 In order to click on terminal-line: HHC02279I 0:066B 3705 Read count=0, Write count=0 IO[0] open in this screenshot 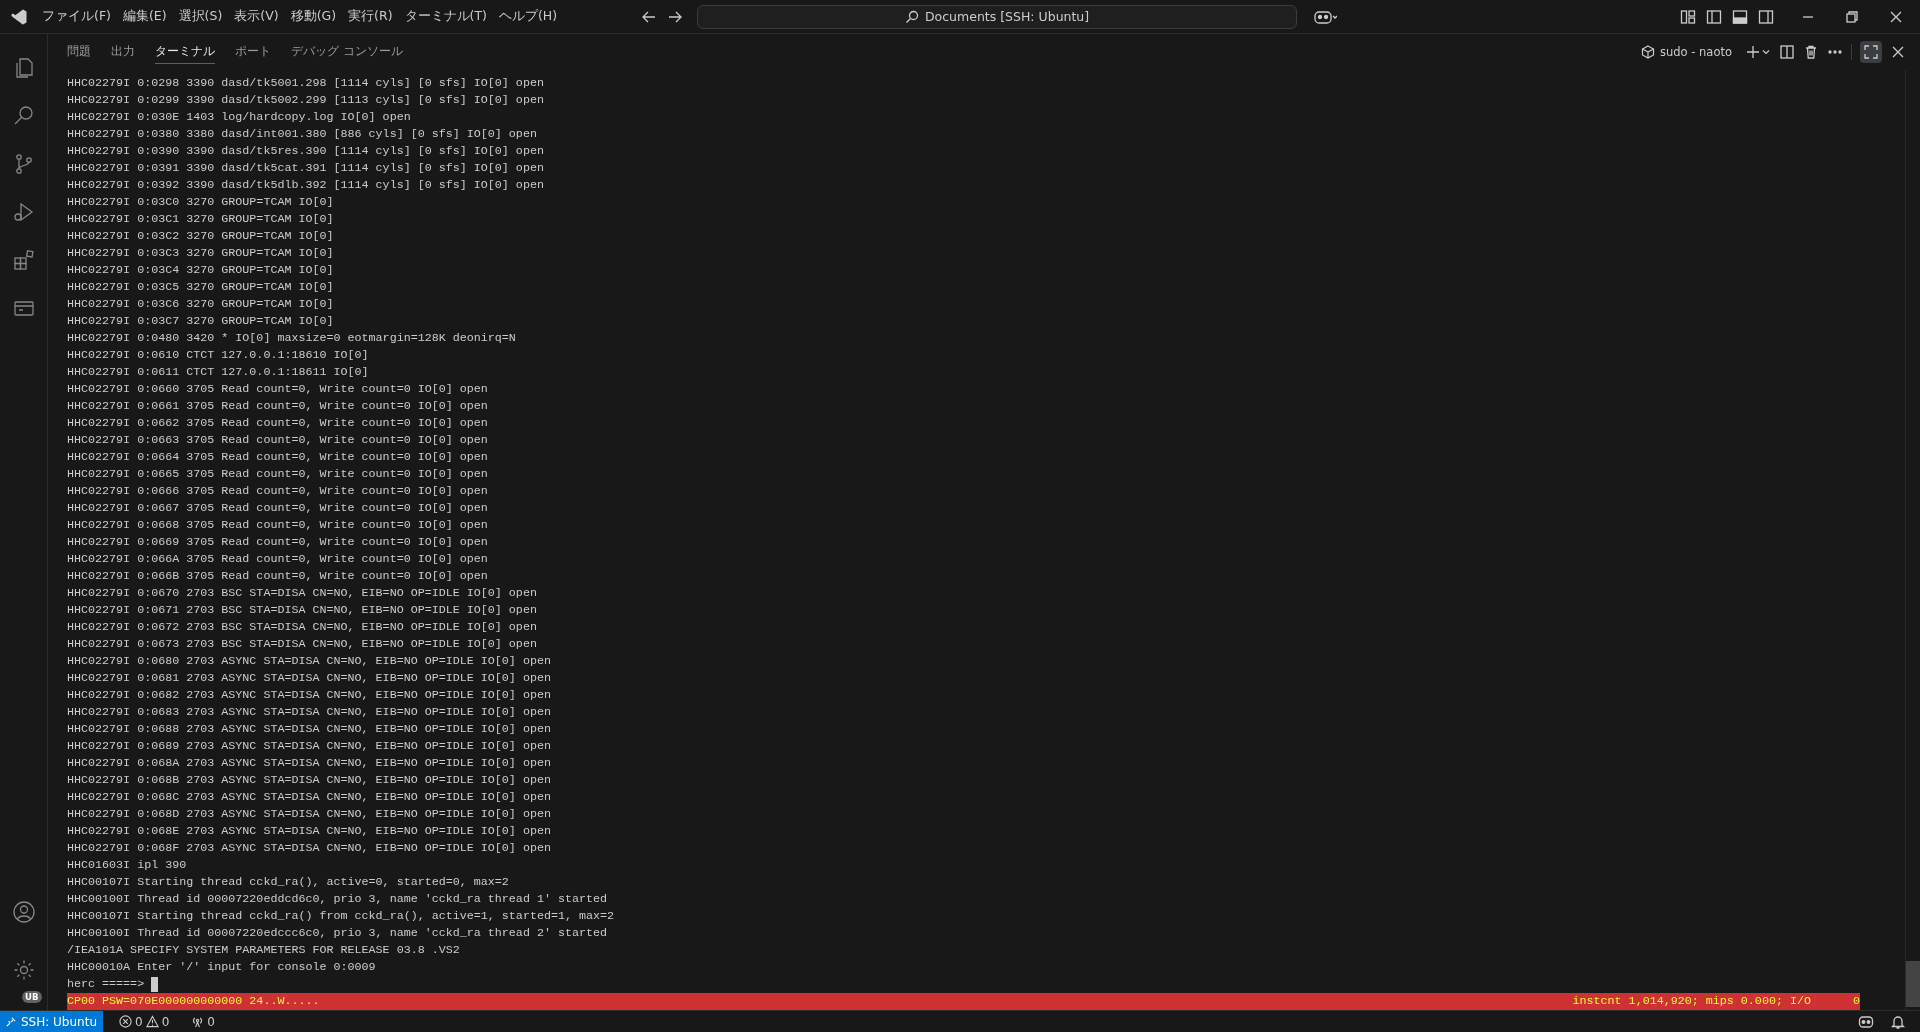, I will do `click(278, 576)`.